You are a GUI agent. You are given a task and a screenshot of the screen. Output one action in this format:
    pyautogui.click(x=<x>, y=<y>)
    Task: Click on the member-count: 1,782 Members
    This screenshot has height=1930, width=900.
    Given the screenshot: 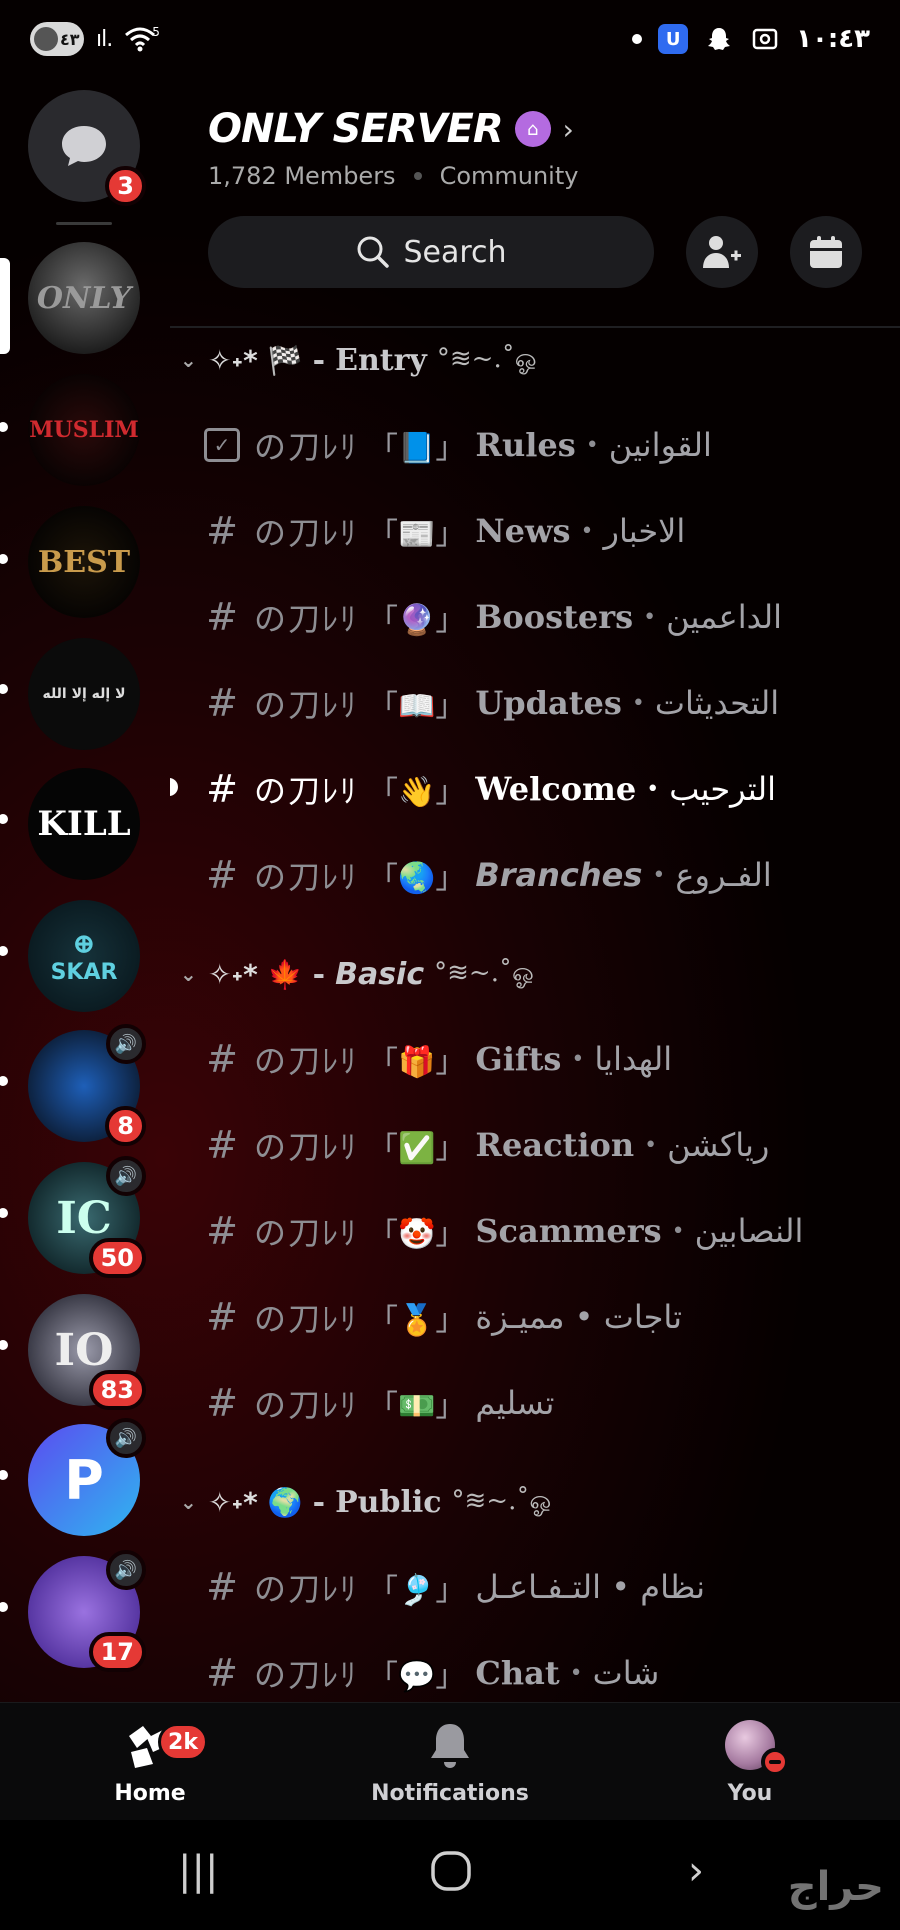 What is the action you would take?
    pyautogui.click(x=302, y=176)
    